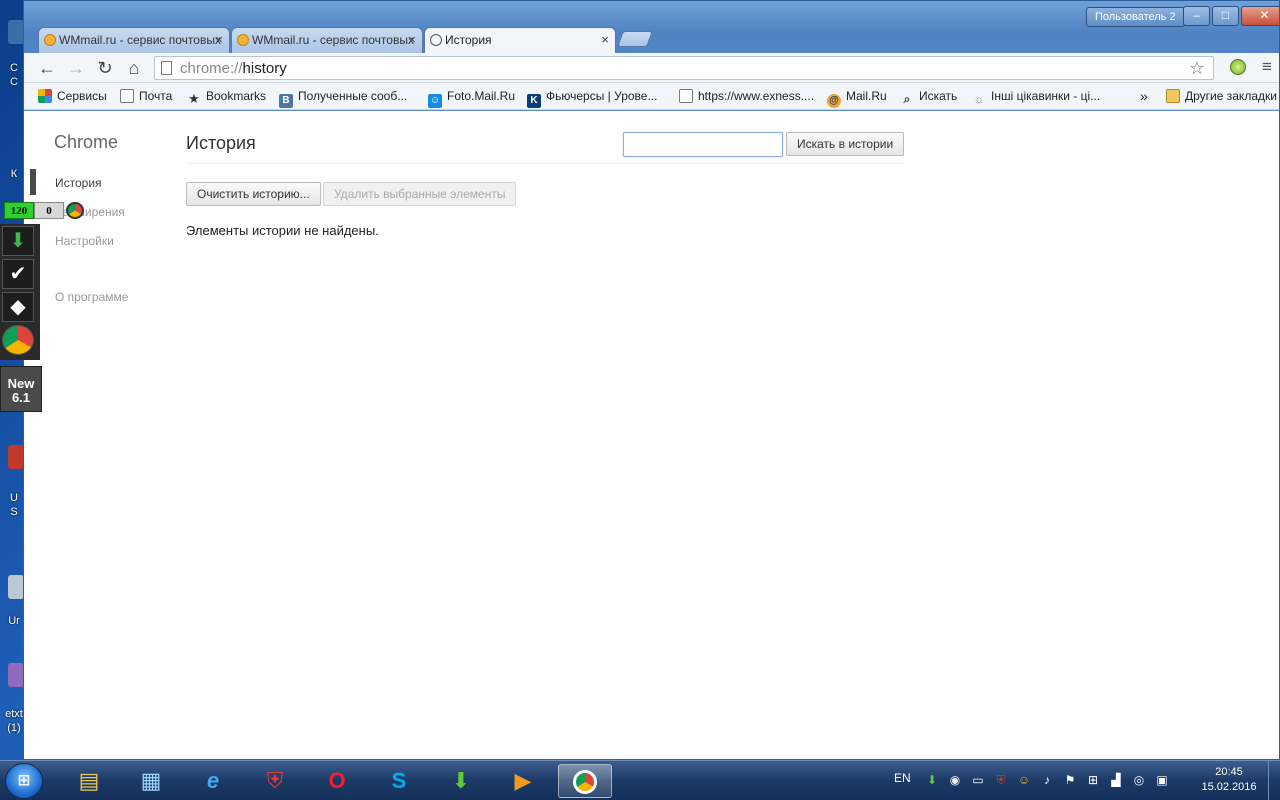 The width and height of the screenshot is (1280, 800). I want to click on counter-green-badge: 120, so click(19, 210).